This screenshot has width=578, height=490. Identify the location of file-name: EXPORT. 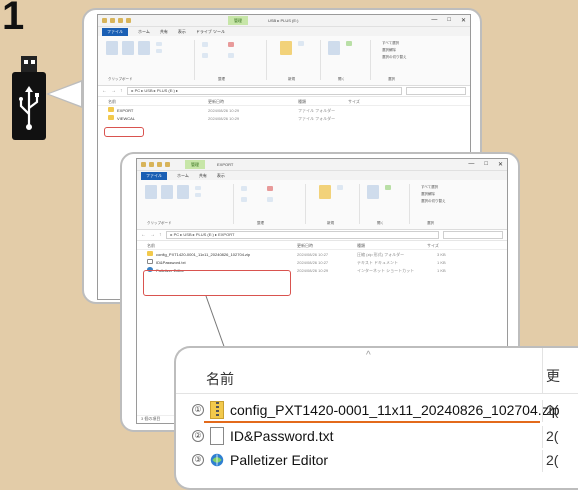
(125, 110).